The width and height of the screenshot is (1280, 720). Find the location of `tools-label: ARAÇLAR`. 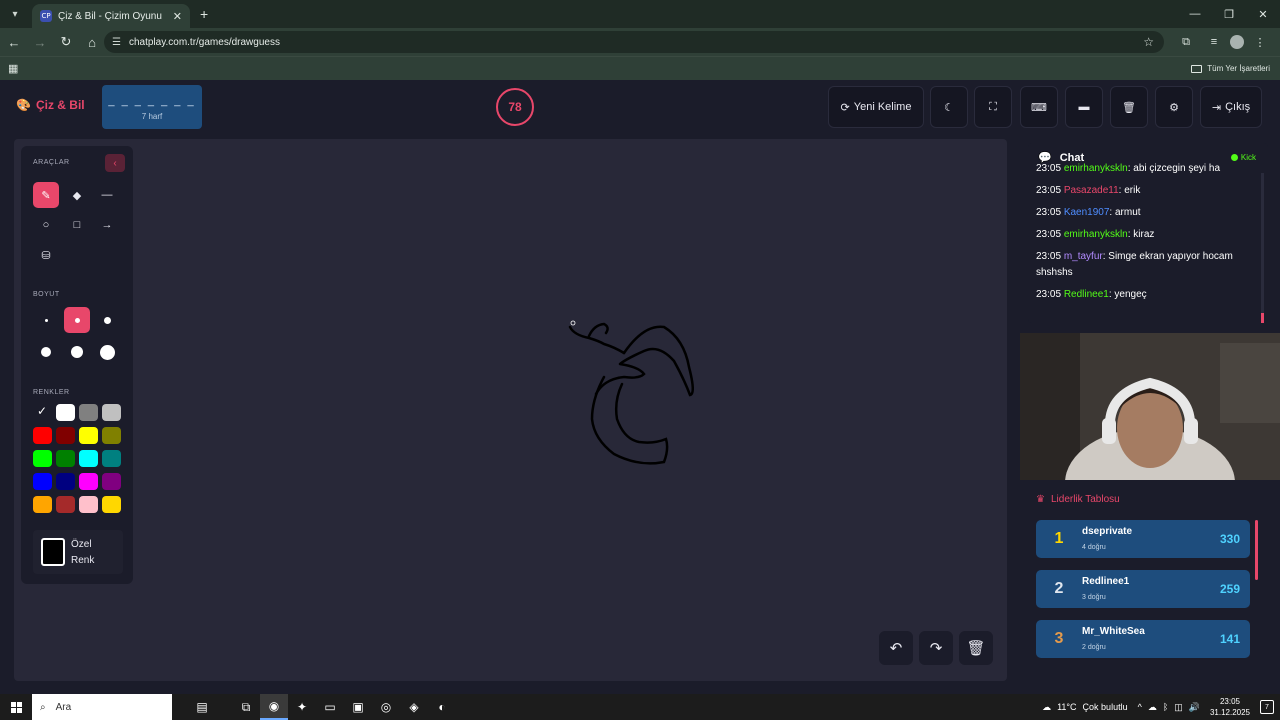

tools-label: ARAÇLAR is located at coordinates (51, 162).